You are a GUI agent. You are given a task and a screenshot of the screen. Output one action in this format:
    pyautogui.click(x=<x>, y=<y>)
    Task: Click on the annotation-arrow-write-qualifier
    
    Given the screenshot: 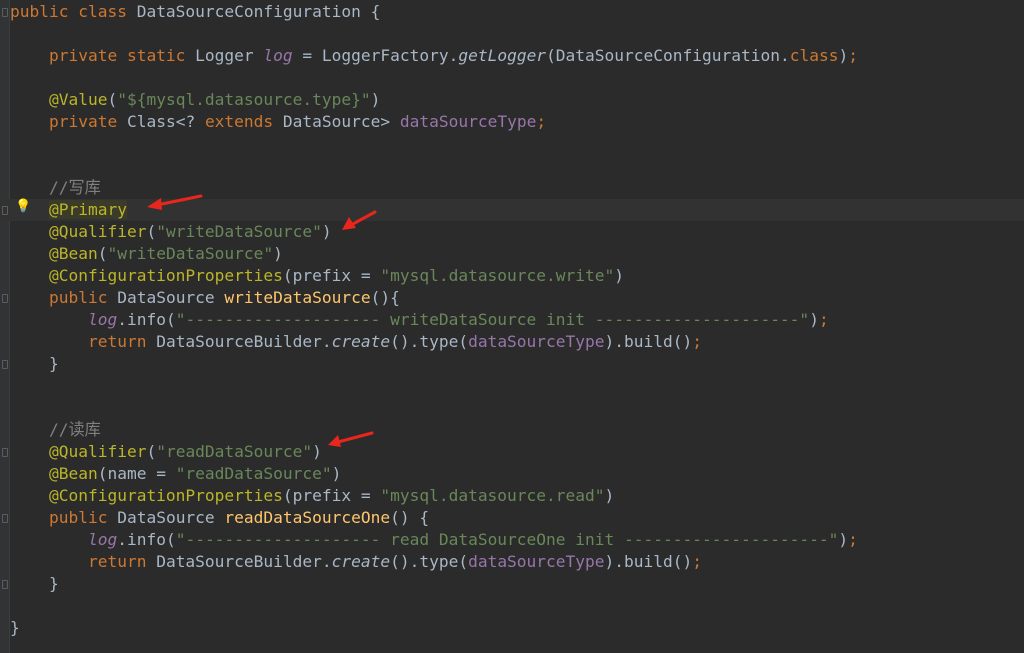 What is the action you would take?
    pyautogui.click(x=359, y=220)
    